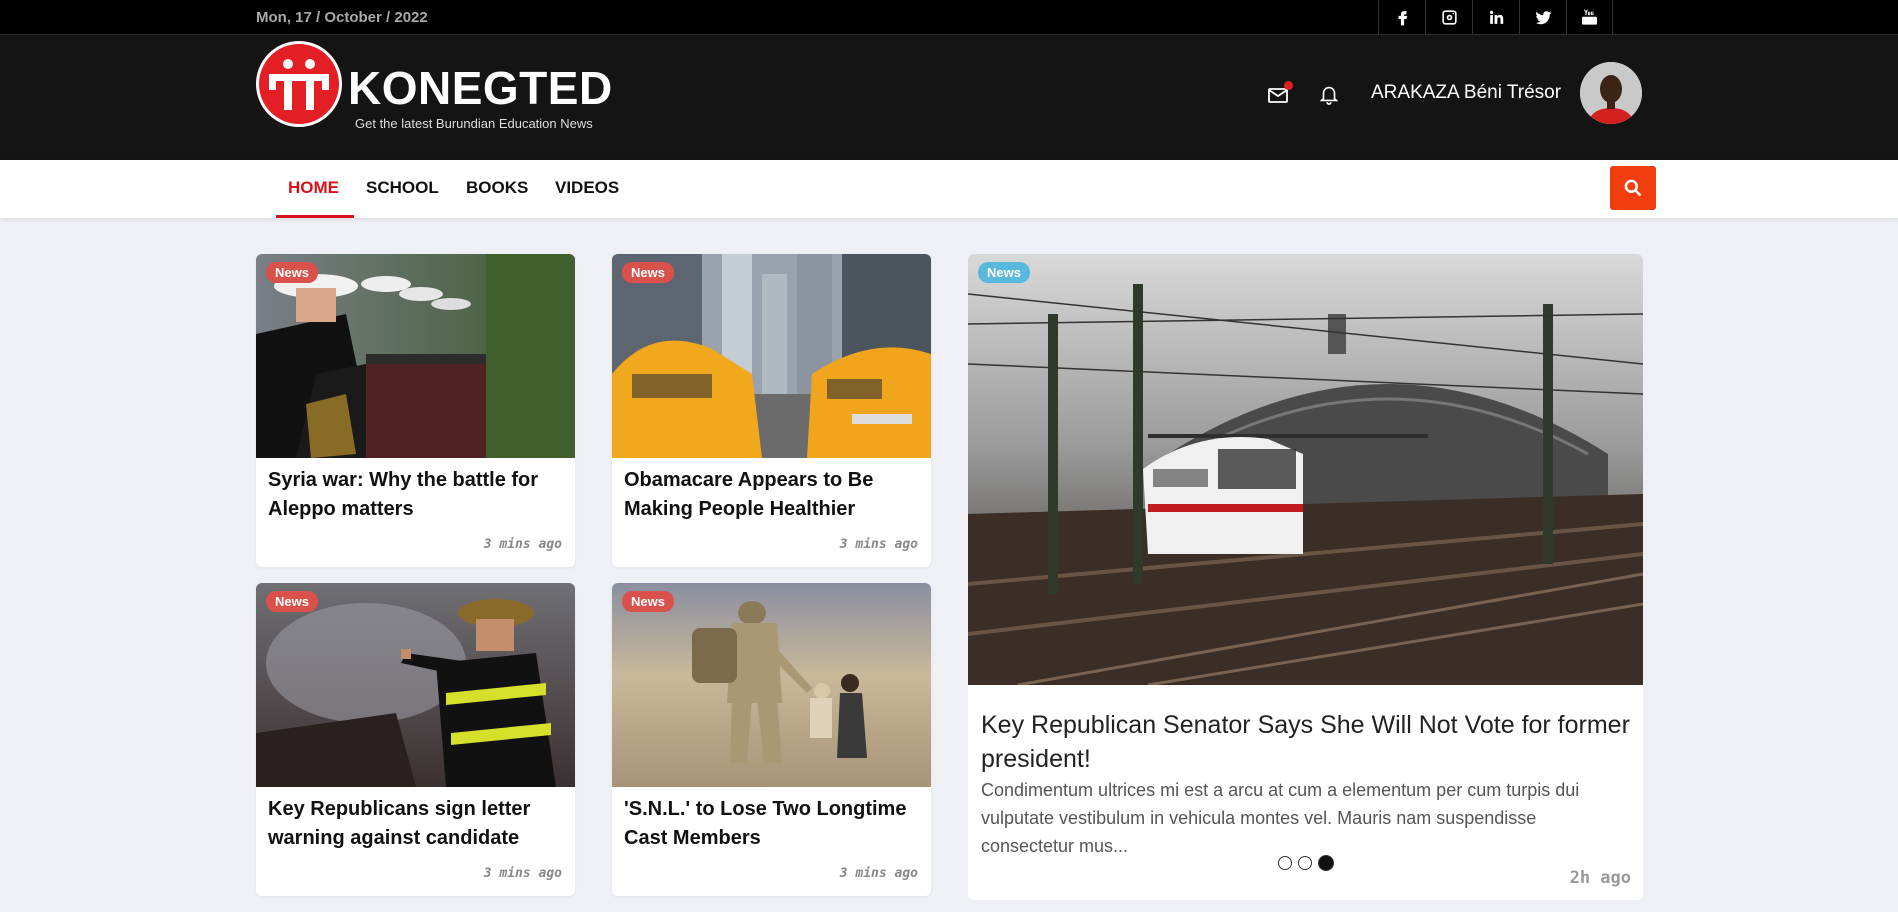  I want to click on bell-icon, so click(1329, 94).